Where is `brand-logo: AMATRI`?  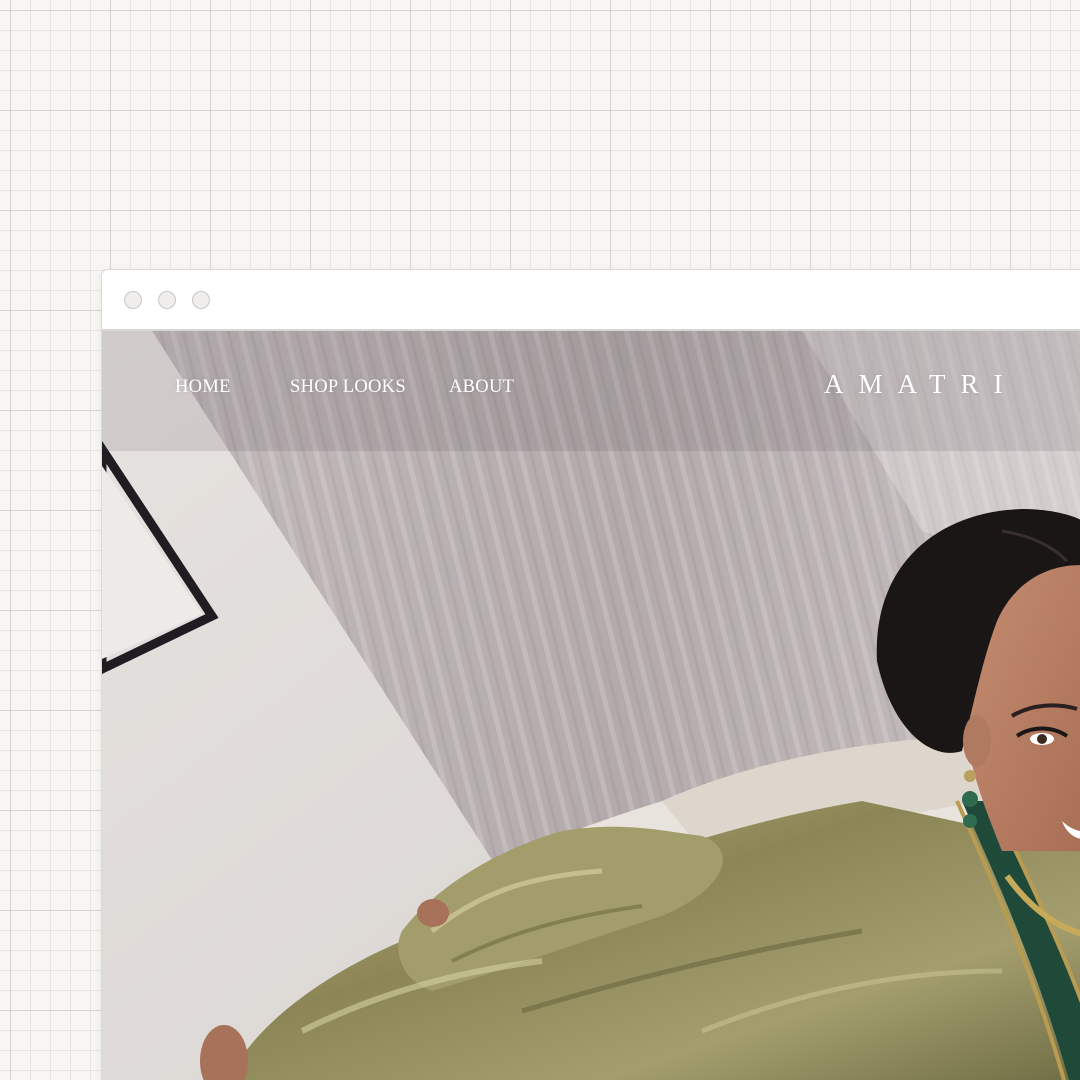 brand-logo: AMATRI is located at coordinates (921, 384).